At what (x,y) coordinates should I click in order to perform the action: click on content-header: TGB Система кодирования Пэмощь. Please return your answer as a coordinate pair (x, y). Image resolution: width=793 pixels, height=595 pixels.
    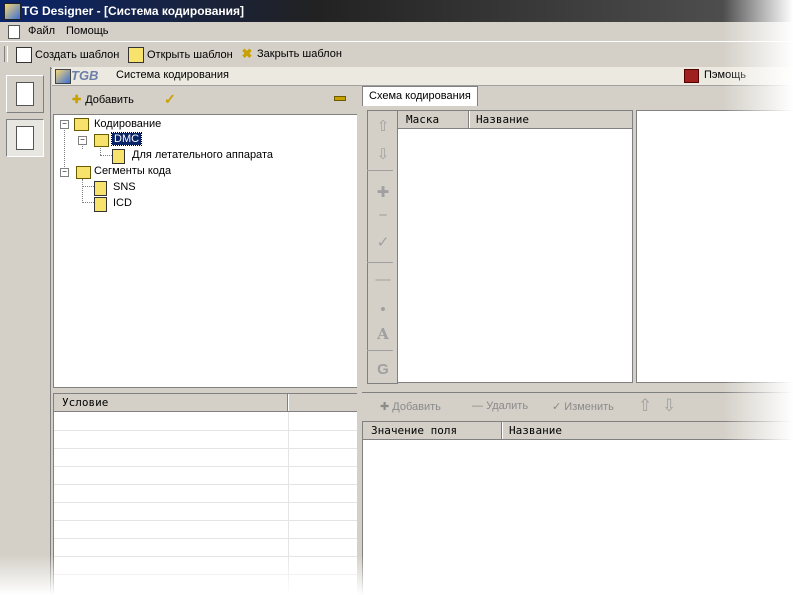
    Looking at the image, I should click on (422, 76).